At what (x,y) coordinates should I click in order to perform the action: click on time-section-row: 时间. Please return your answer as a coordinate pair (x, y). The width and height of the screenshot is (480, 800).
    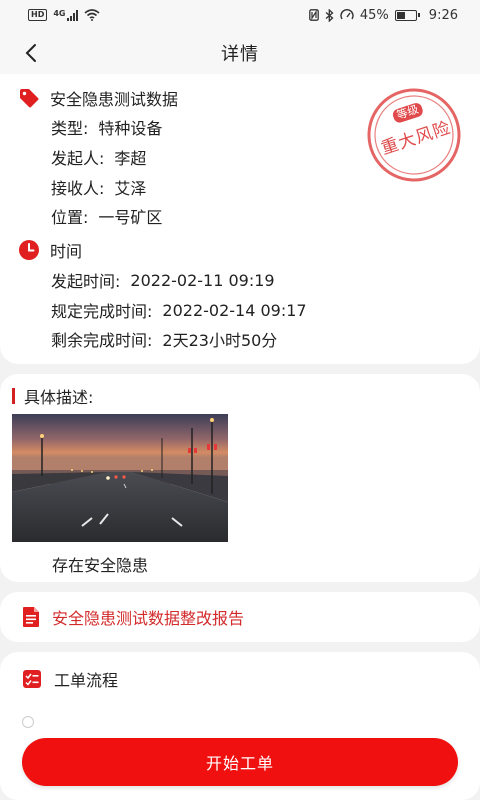
    Looking at the image, I should click on (50, 250).